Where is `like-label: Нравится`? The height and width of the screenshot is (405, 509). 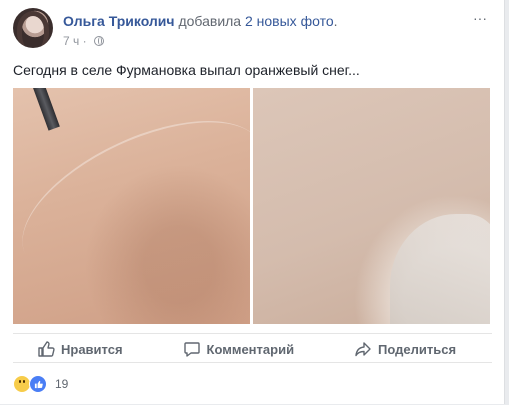 like-label: Нравится is located at coordinates (92, 349).